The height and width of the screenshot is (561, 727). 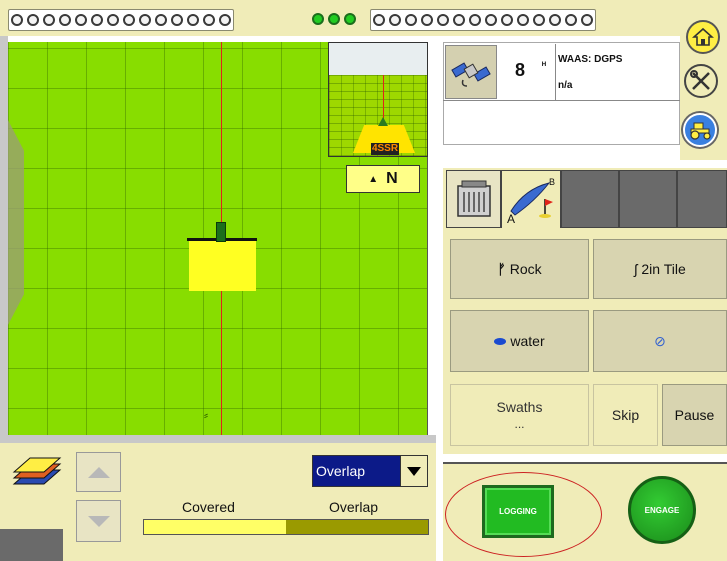 I want to click on compass-arrow-icon: ▲, so click(x=373, y=179).